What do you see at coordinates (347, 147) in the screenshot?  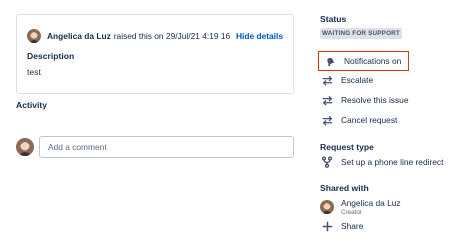 I see `request-type-heading: Request type` at bounding box center [347, 147].